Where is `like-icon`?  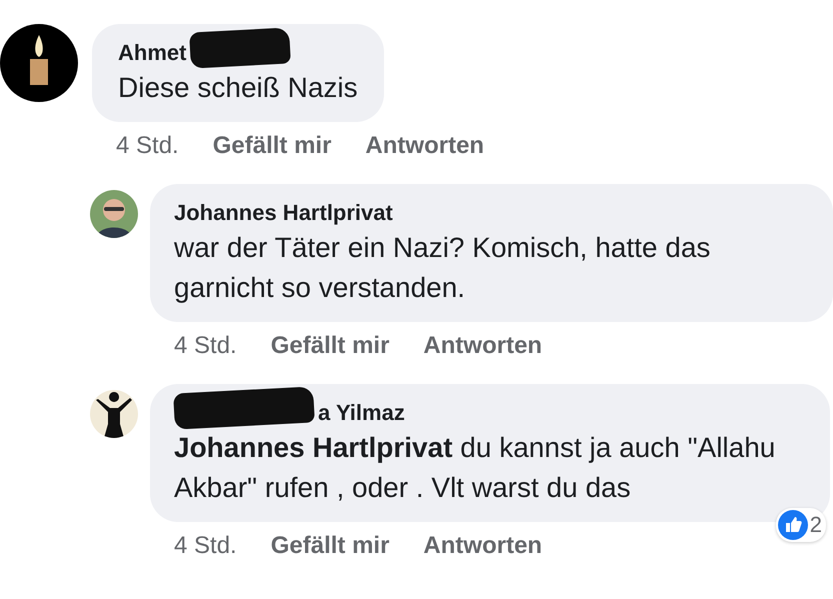 like-icon is located at coordinates (793, 525).